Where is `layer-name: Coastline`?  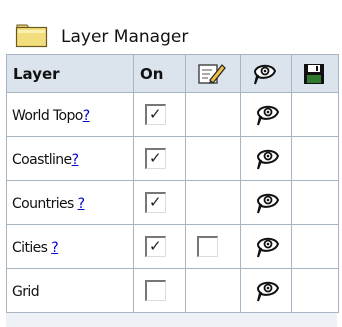 layer-name: Coastline is located at coordinates (42, 160).